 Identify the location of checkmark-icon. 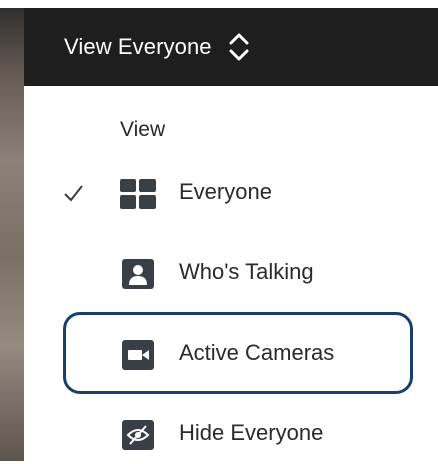
(73, 193).